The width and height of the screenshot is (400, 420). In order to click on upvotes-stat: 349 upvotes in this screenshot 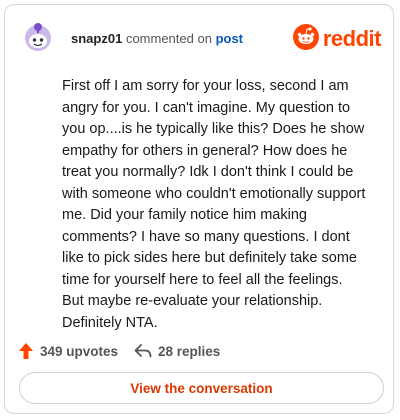, I will do `click(68, 351)`.